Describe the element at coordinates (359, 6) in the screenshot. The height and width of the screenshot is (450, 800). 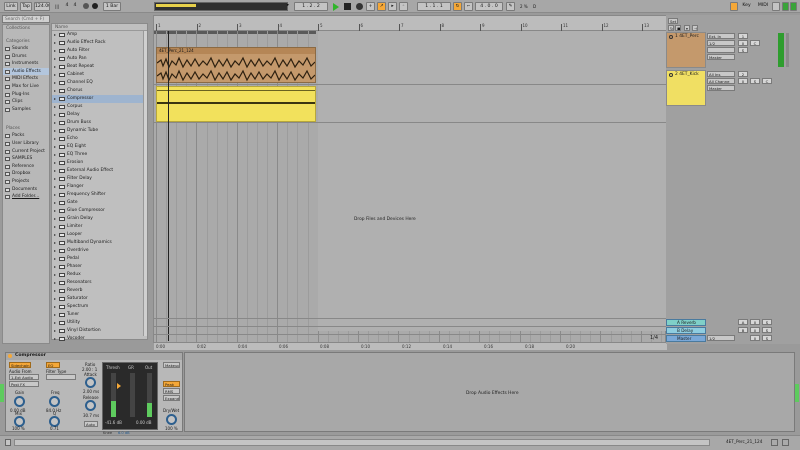
I see `record-icon` at that location.